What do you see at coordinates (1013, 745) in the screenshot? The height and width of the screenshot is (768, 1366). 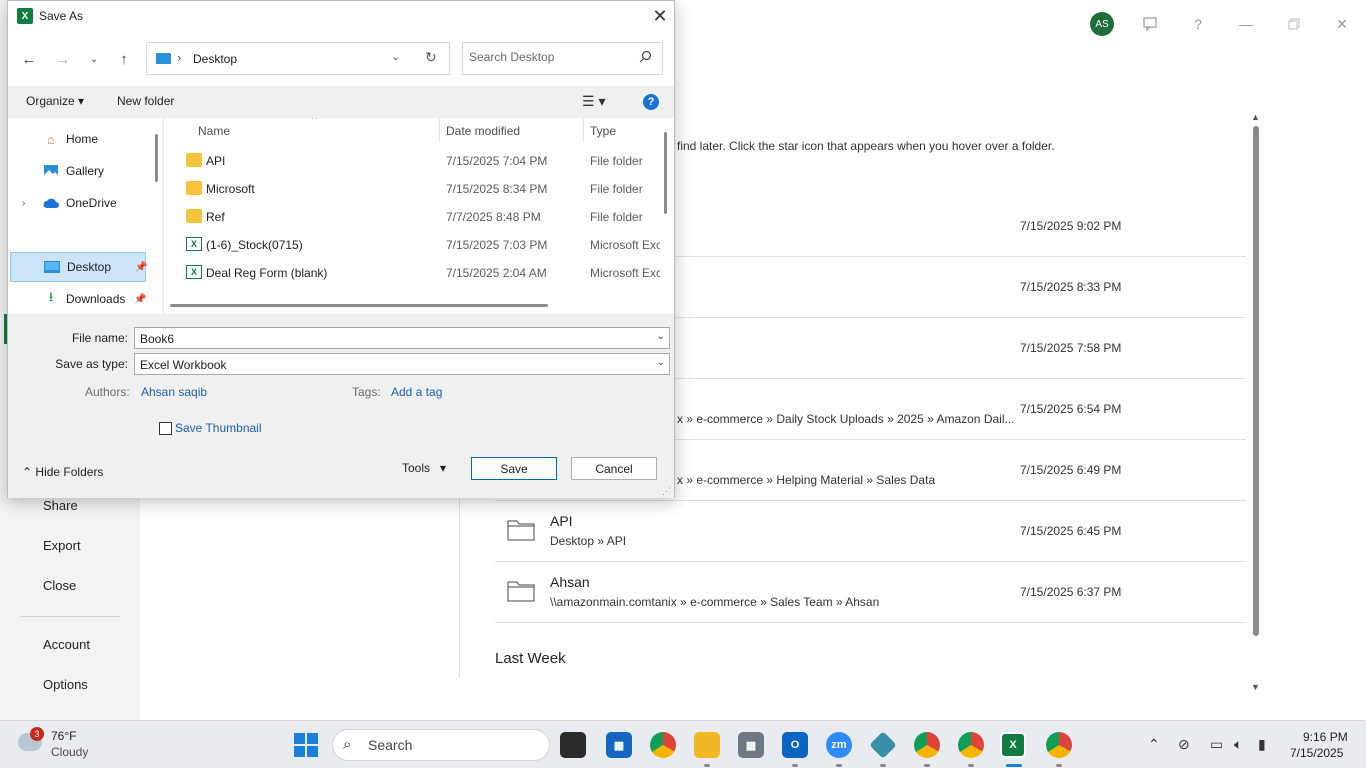 I see `excel-taskbar-icon: X` at bounding box center [1013, 745].